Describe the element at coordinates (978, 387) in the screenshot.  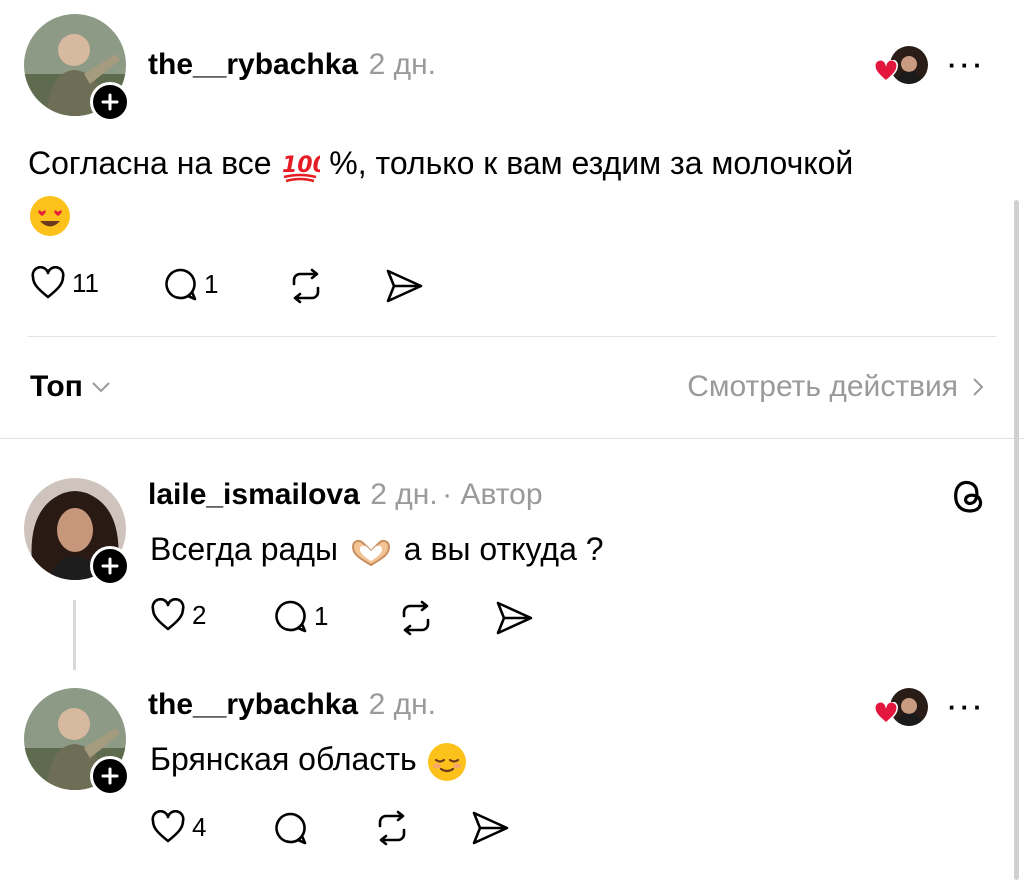
I see `chevron-right-icon` at that location.